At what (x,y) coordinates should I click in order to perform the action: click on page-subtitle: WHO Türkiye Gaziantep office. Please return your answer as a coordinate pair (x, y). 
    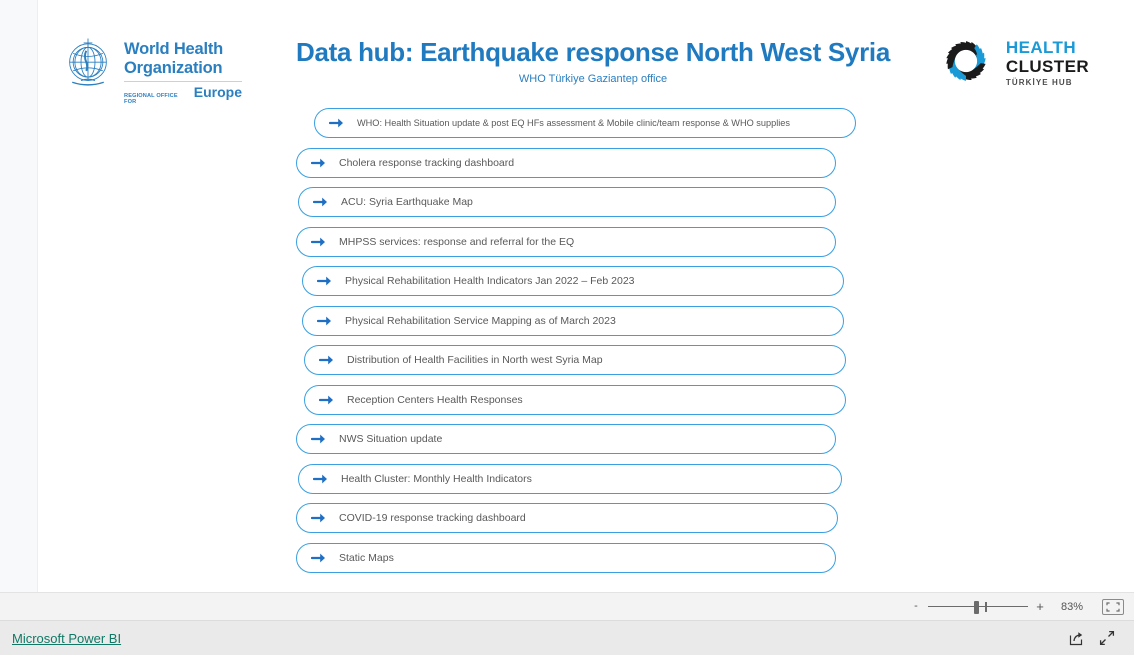
    Looking at the image, I should click on (593, 79).